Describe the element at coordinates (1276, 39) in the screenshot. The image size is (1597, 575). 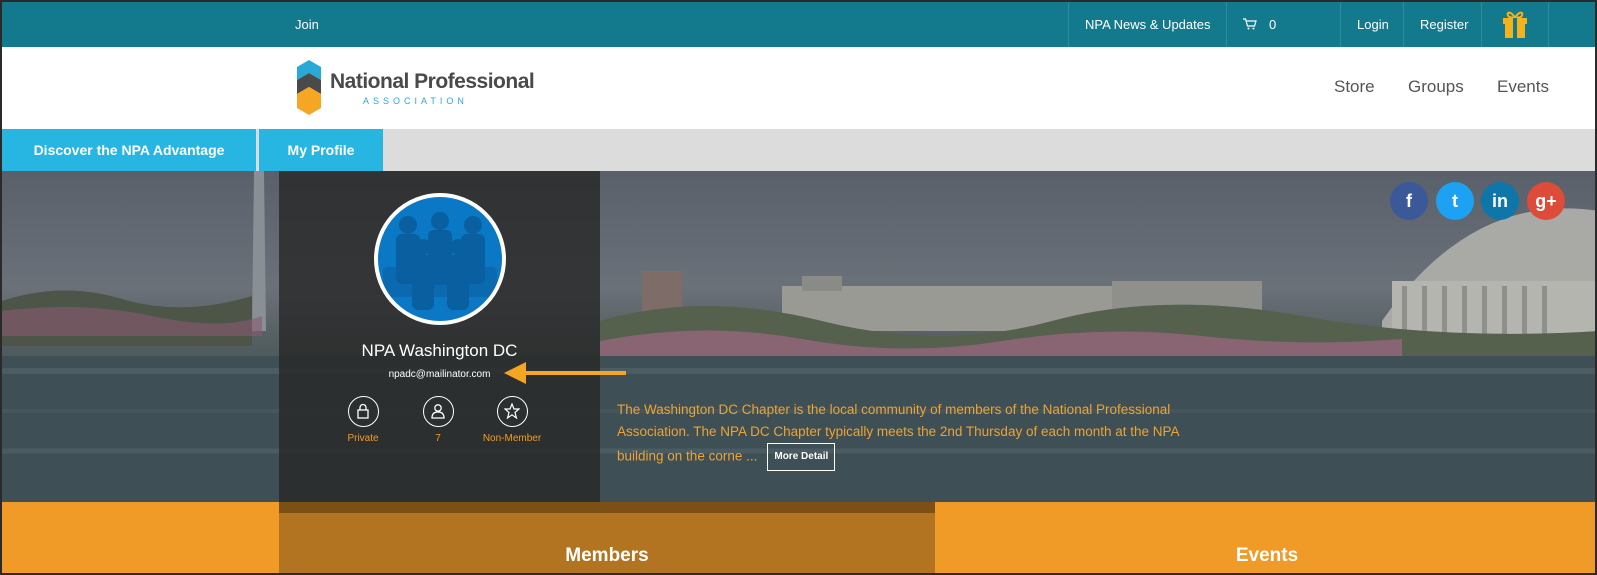
I see `cart-link: 0 Items` at that location.